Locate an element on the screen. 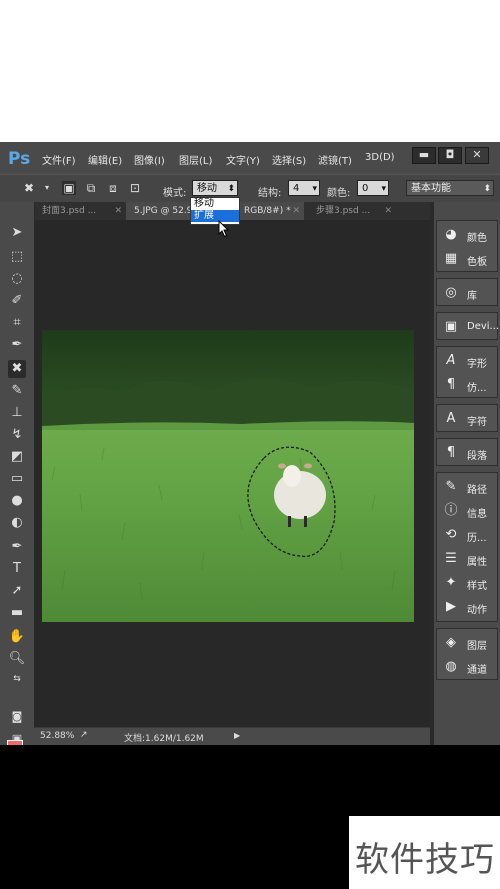 This screenshot has width=500, height=889. tab-label: RGB/8#) * is located at coordinates (267, 211).